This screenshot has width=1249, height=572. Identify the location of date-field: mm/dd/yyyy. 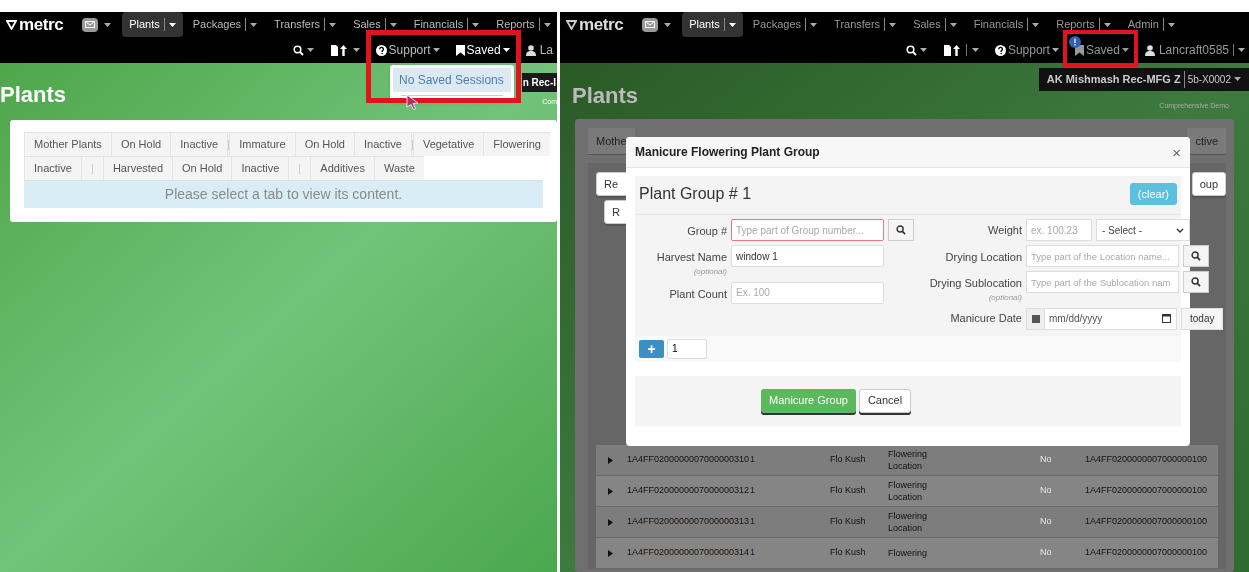
(1101, 318).